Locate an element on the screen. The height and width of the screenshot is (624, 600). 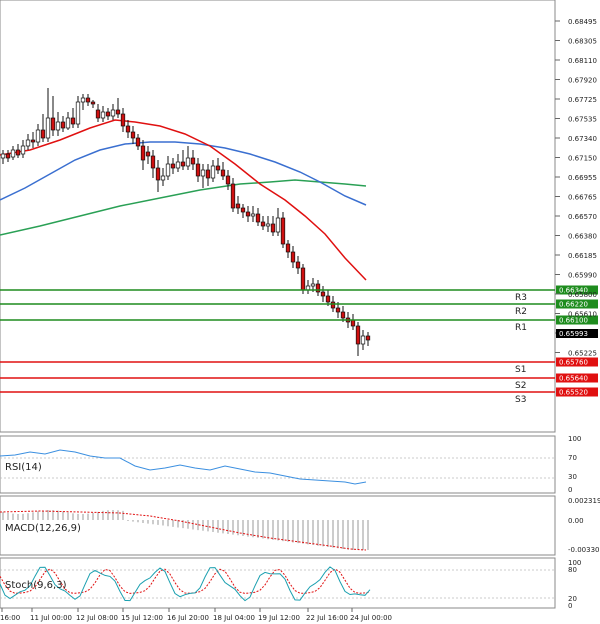
level-label-s2: S2 is located at coordinates (520, 386).